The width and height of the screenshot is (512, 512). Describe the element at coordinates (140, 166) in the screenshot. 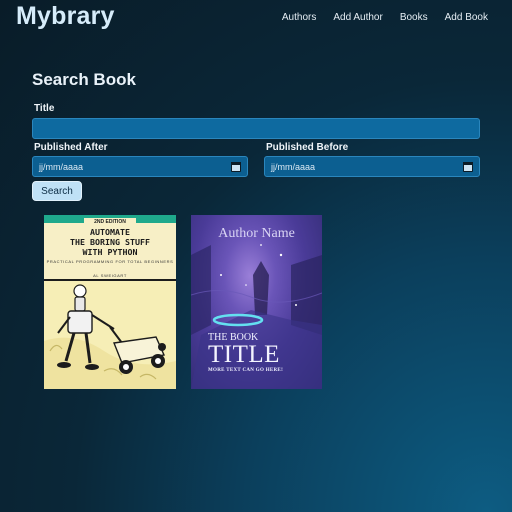

I see `published-after-input: jj/mm/aaaa` at that location.